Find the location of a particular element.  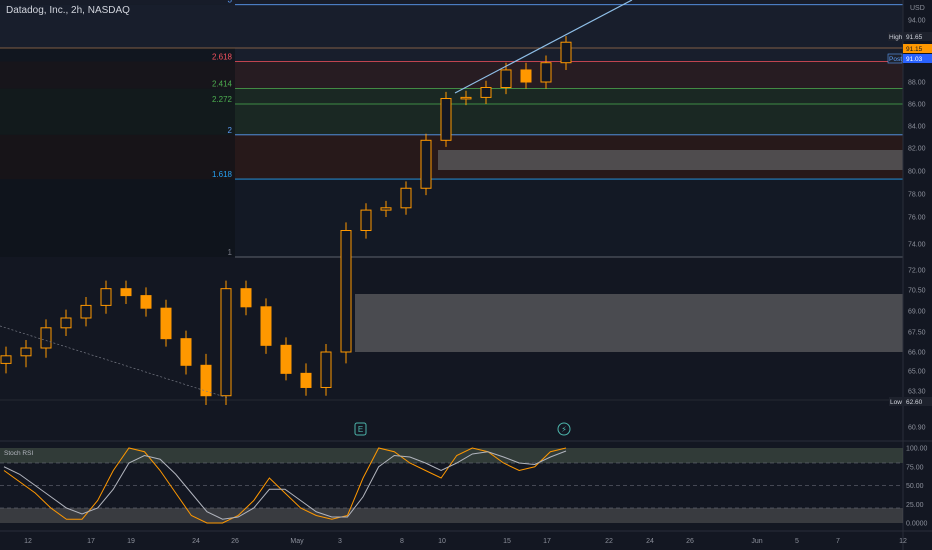

time-axis-label: 15 is located at coordinates (507, 541).